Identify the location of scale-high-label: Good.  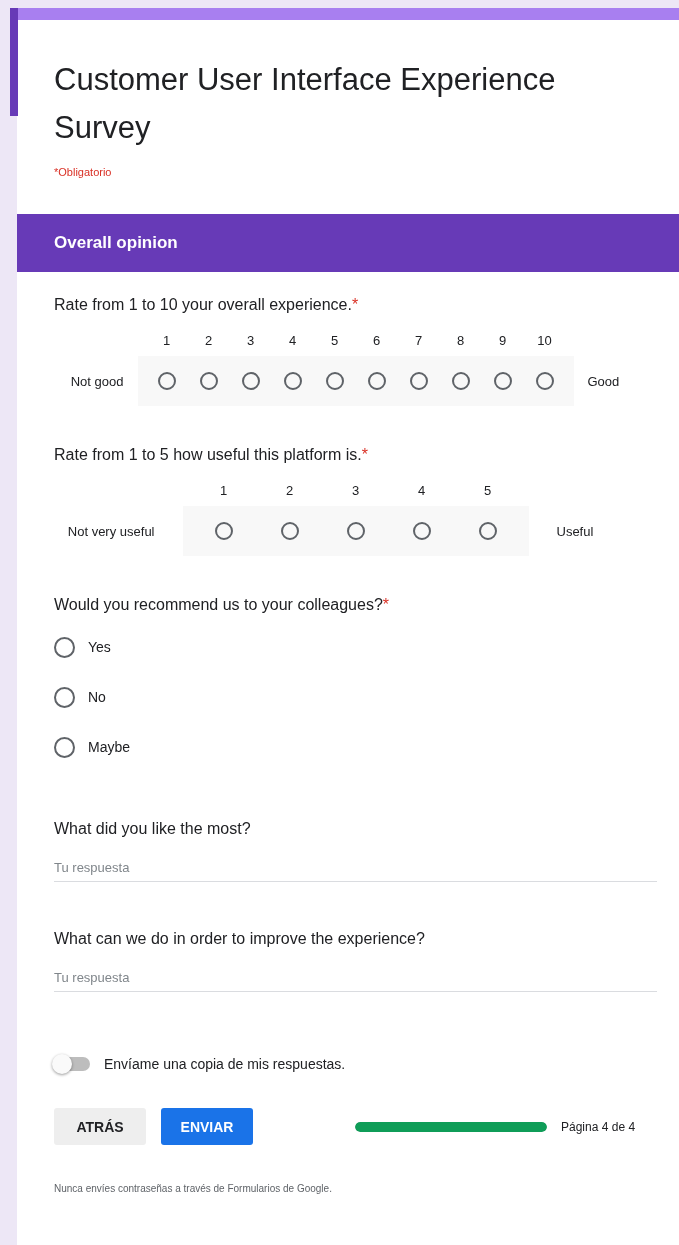
(603, 381).